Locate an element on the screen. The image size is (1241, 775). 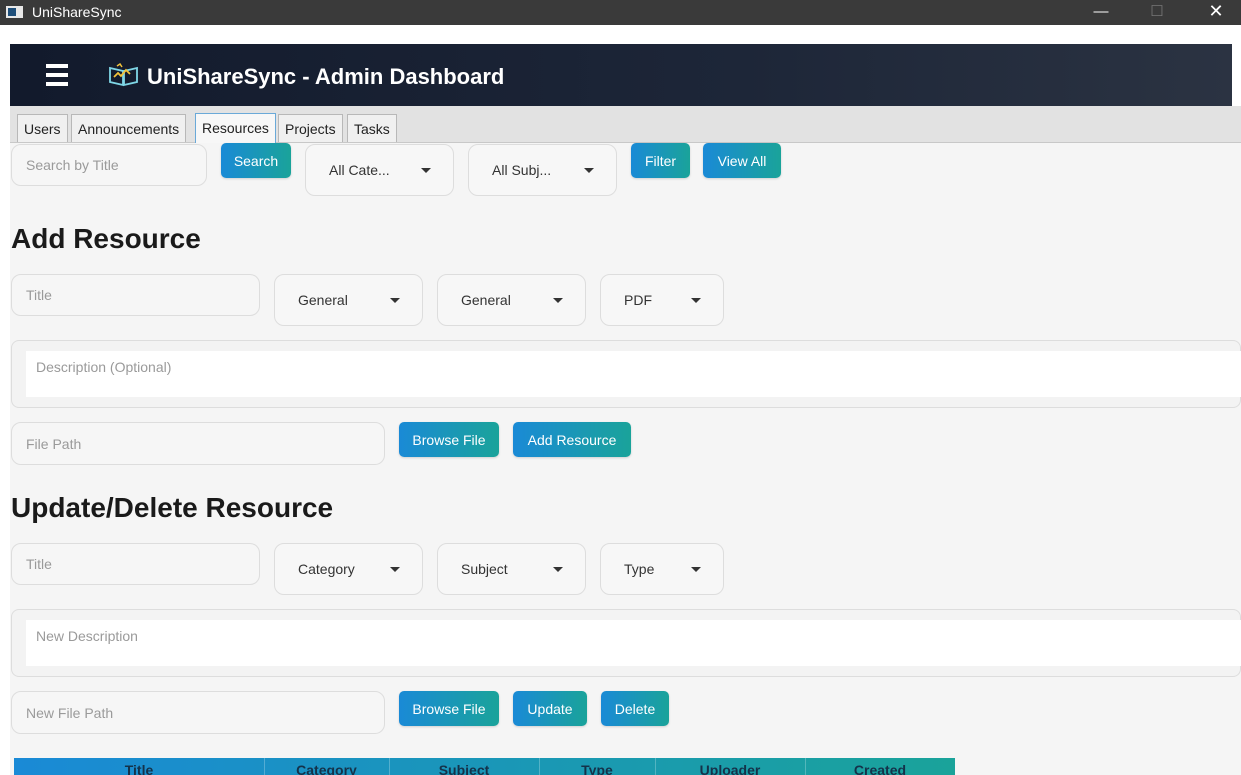
minimize-button: — is located at coordinates (1101, 12).